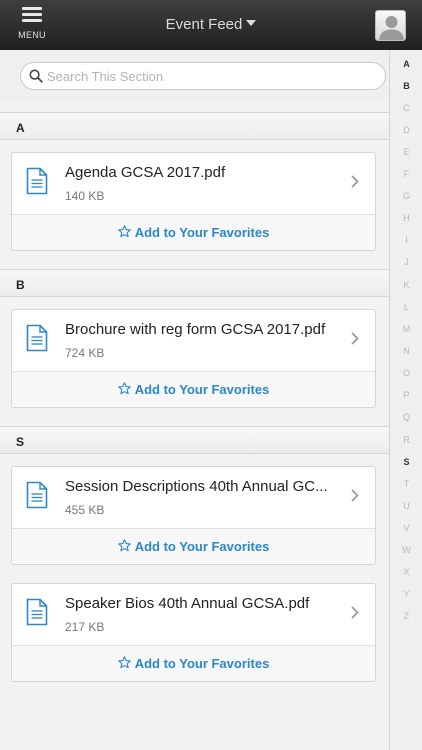 Image resolution: width=422 pixels, height=750 pixels. I want to click on file-row: Speaker Bios 40th Annual GCSA.pdf 217 KB, so click(193, 614).